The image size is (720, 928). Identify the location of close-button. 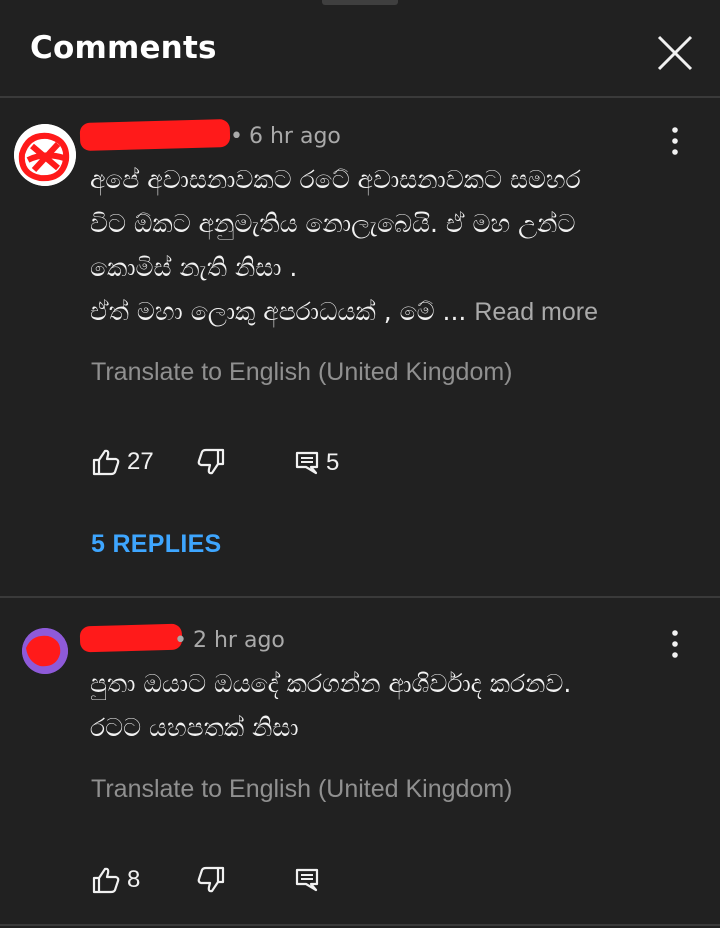
(675, 53).